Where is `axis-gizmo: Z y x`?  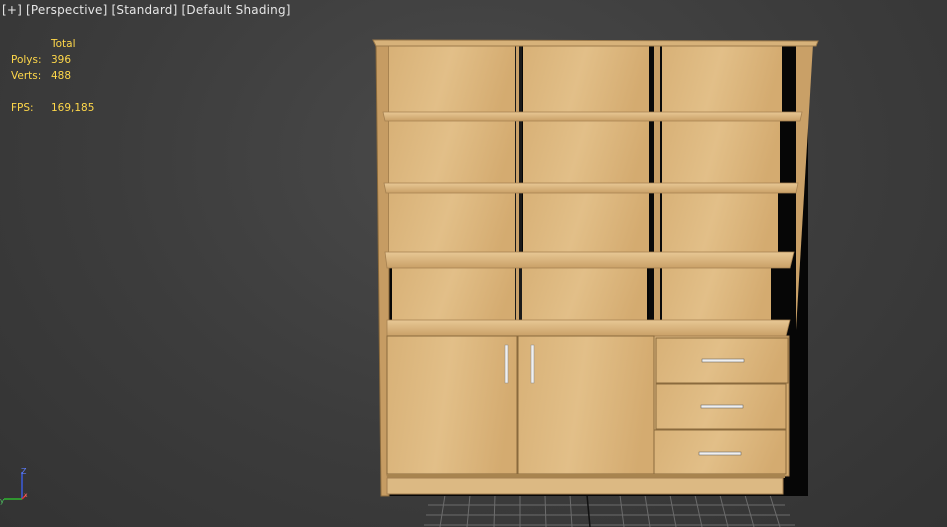
axis-gizmo: Z y x is located at coordinates (14, 486).